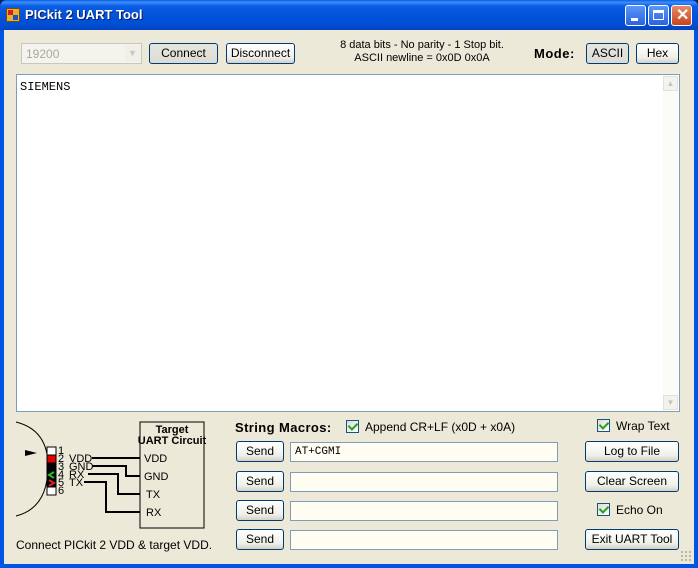 The height and width of the screenshot is (568, 698). What do you see at coordinates (31, 453) in the screenshot?
I see `pin1-arrow-icon` at bounding box center [31, 453].